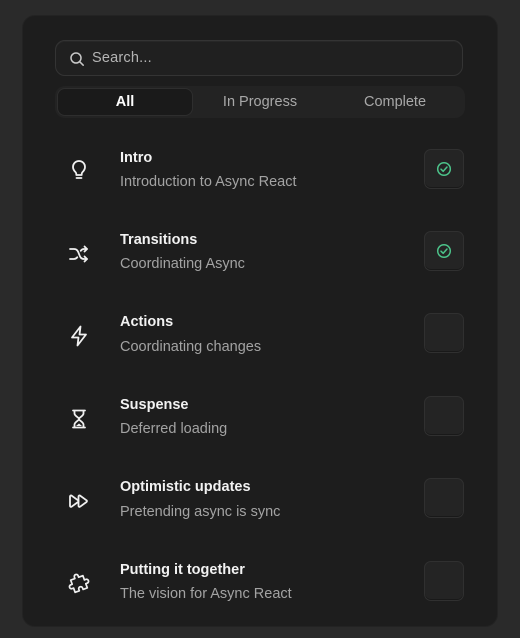 The width and height of the screenshot is (520, 638). What do you see at coordinates (147, 322) in the screenshot?
I see `lesson-title: Actions` at bounding box center [147, 322].